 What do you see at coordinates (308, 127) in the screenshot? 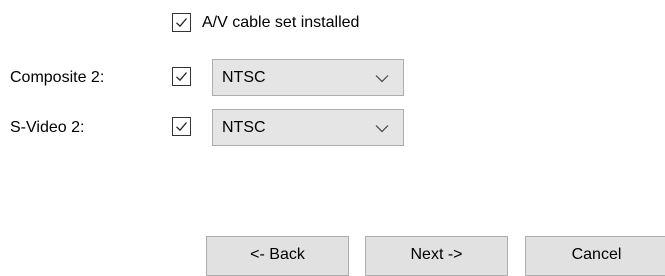
I see `svideo-standard-select: NTSC` at bounding box center [308, 127].